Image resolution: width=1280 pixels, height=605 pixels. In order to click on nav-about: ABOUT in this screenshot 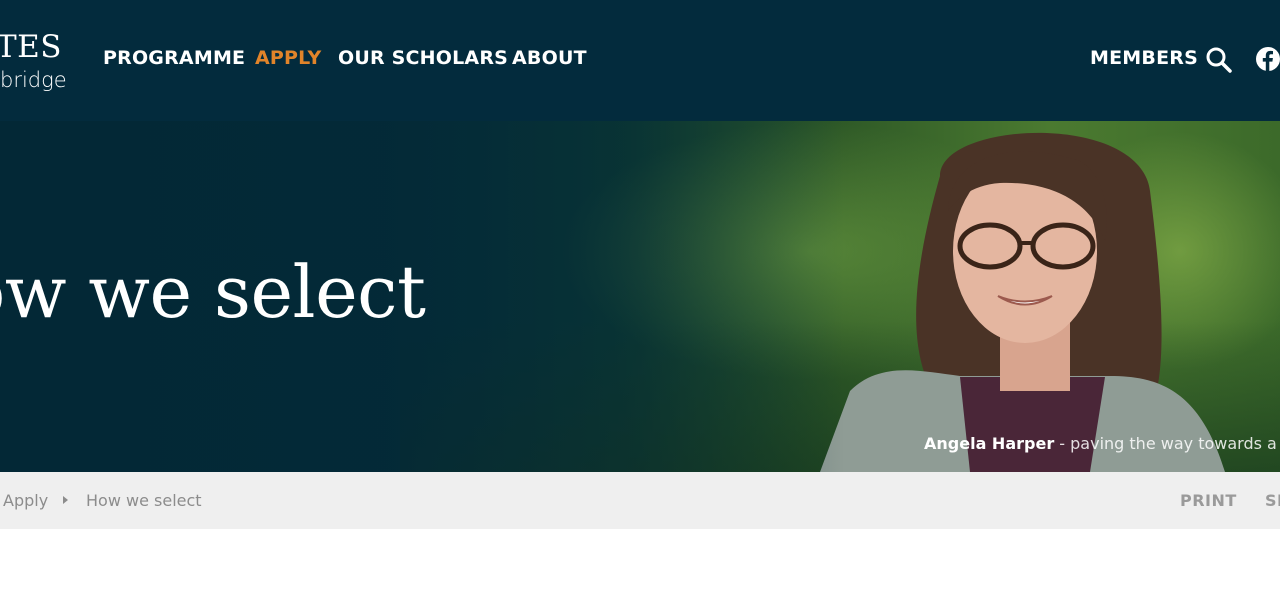, I will do `click(549, 58)`.